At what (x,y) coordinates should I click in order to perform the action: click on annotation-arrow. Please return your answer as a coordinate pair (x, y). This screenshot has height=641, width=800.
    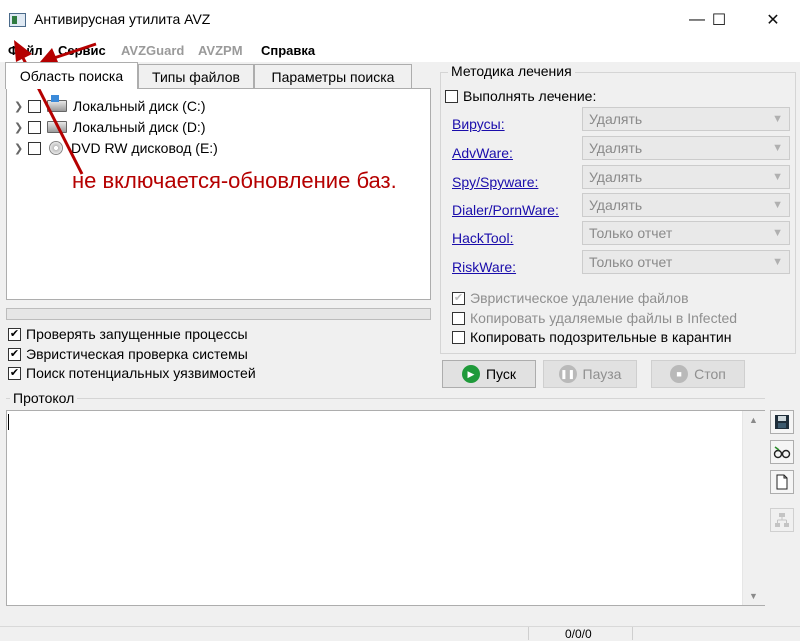
    Looking at the image, I should click on (55, 107).